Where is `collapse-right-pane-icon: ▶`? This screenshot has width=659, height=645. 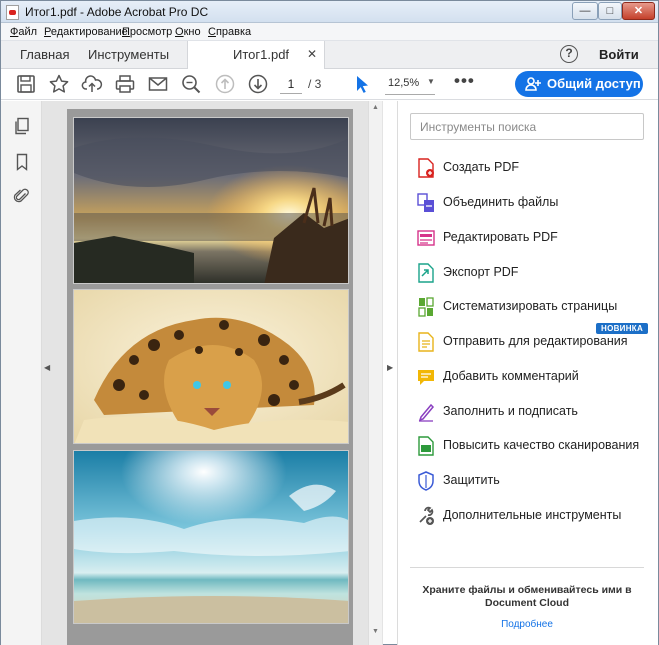 collapse-right-pane-icon: ▶ is located at coordinates (390, 367).